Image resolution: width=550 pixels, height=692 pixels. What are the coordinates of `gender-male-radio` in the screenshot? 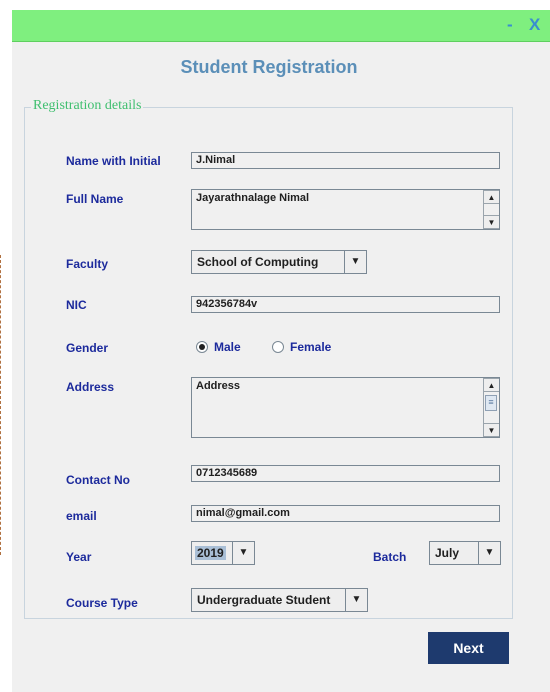 It's located at (202, 347).